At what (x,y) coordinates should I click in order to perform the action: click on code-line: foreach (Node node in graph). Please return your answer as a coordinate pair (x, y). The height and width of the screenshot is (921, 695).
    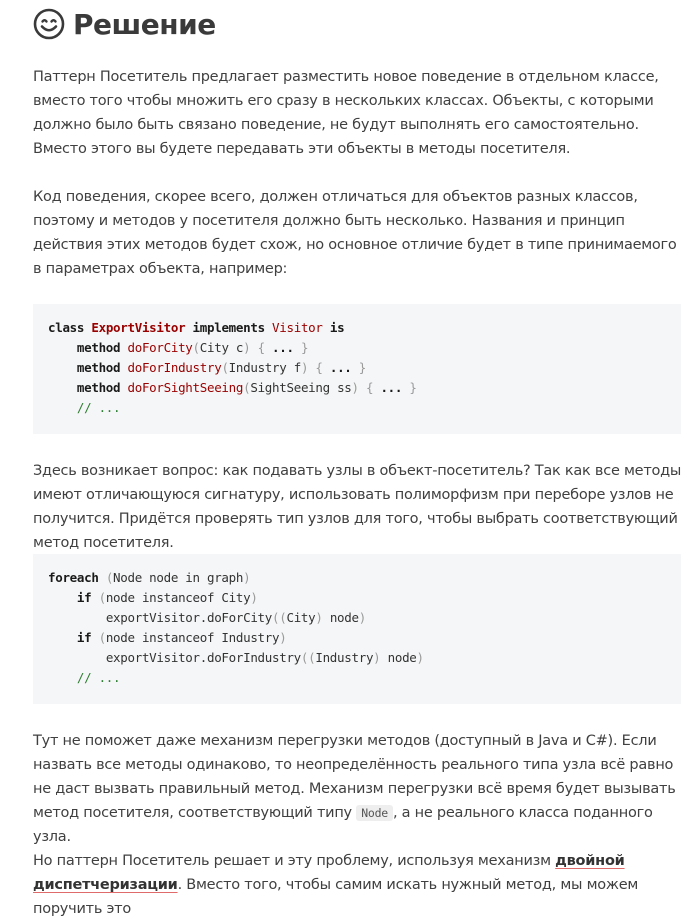
    Looking at the image, I should click on (149, 577).